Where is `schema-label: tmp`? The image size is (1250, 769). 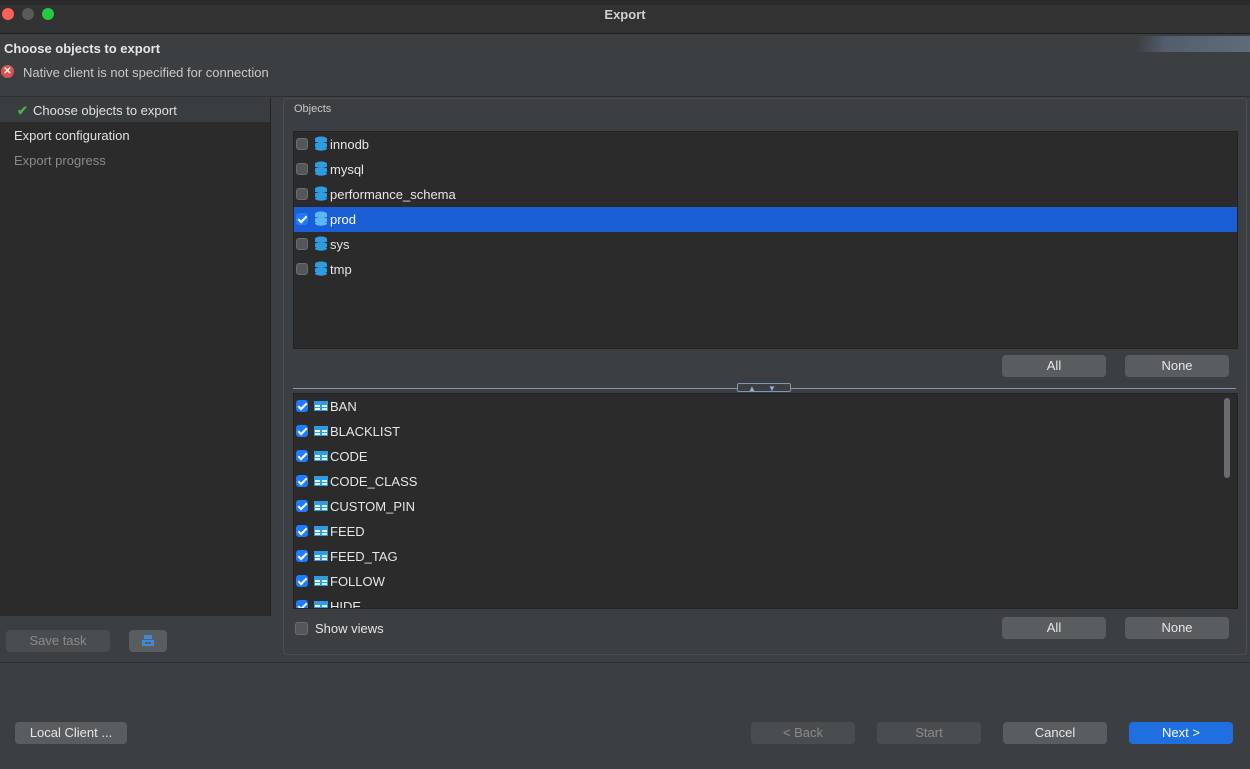 schema-label: tmp is located at coordinates (341, 269).